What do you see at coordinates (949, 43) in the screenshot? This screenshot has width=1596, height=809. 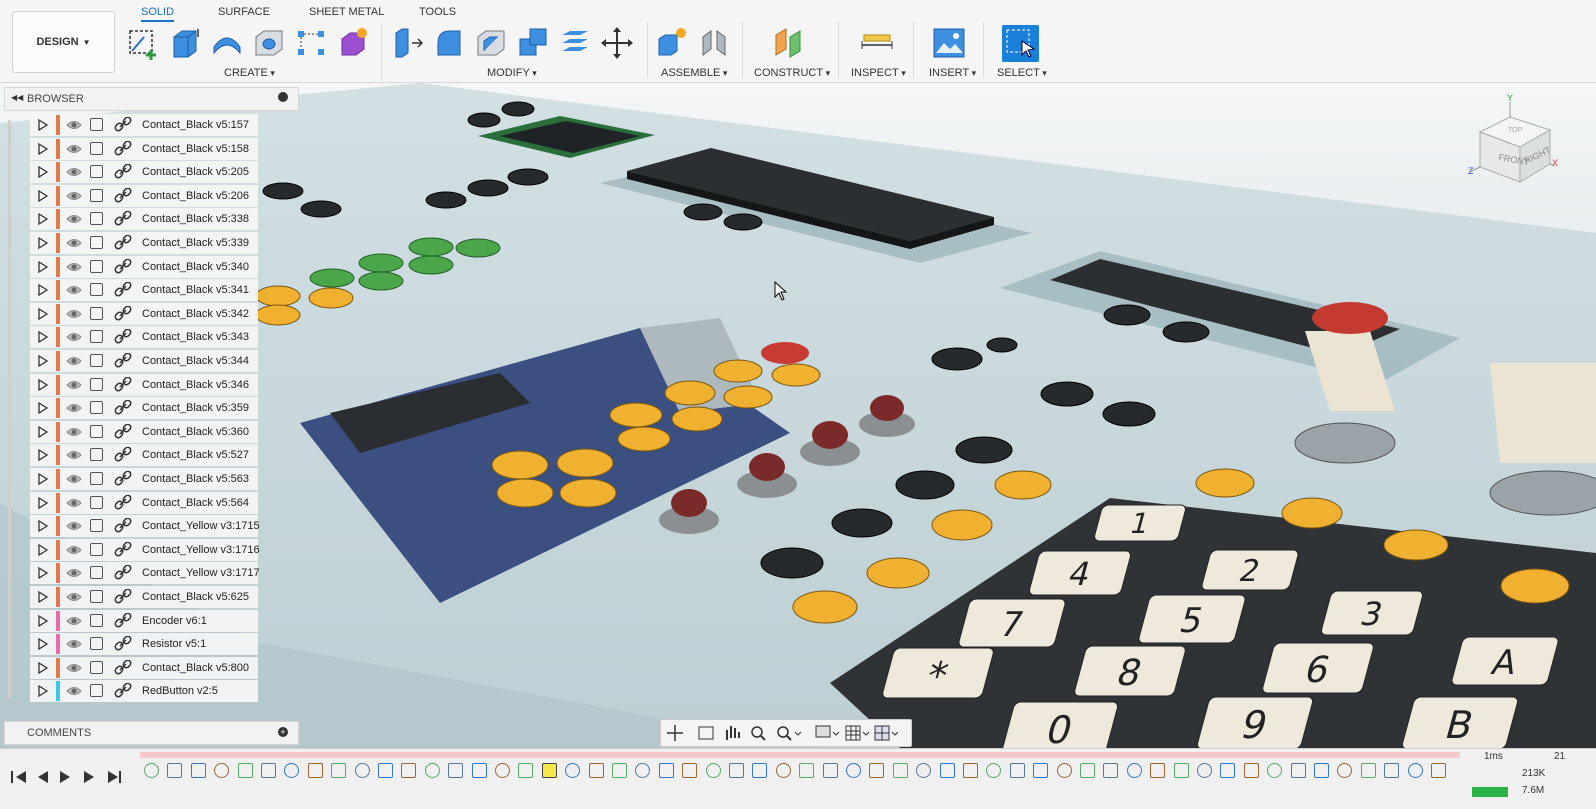 I see `insert-image-icon` at bounding box center [949, 43].